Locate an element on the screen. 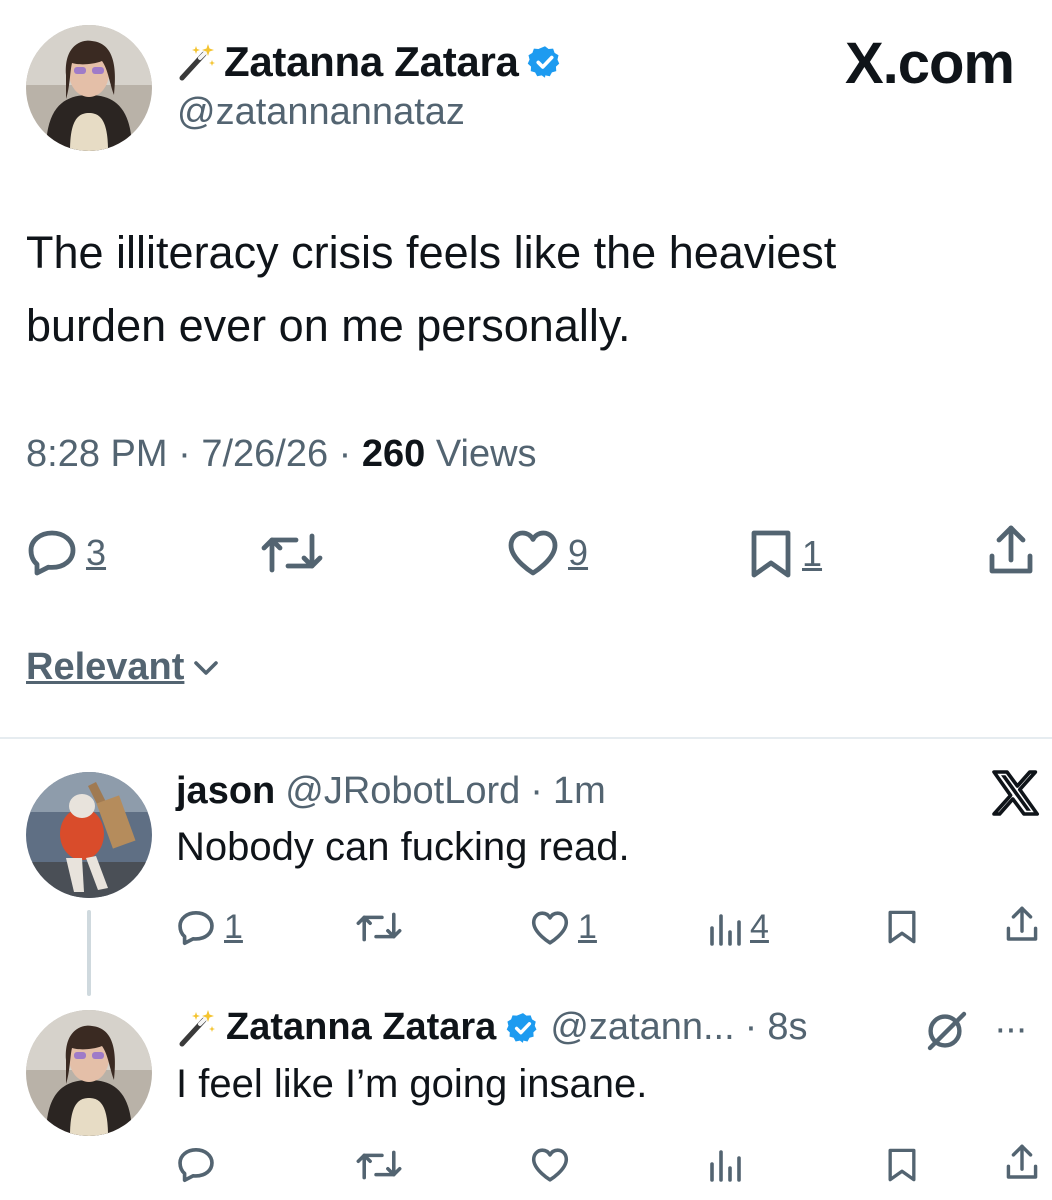 The height and width of the screenshot is (1200, 1052). brand-logo-text: X.com is located at coordinates (929, 63).